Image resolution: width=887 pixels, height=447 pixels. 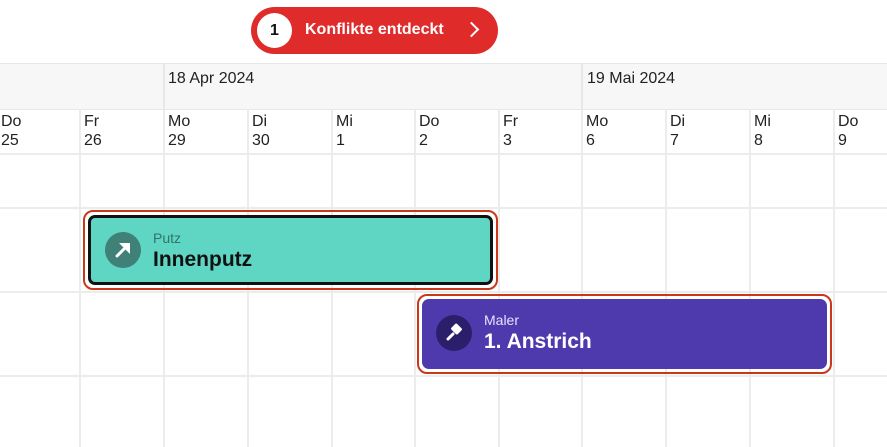 I want to click on conflicts-button: 1 Konflikte entdeckt, so click(x=374, y=30).